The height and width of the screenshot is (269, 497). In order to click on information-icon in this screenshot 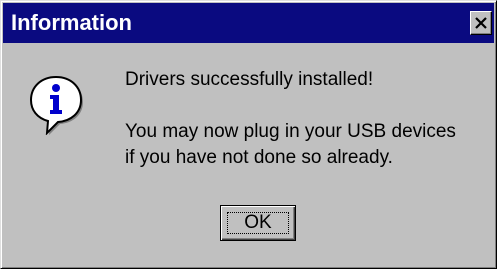, I will do `click(56, 105)`.